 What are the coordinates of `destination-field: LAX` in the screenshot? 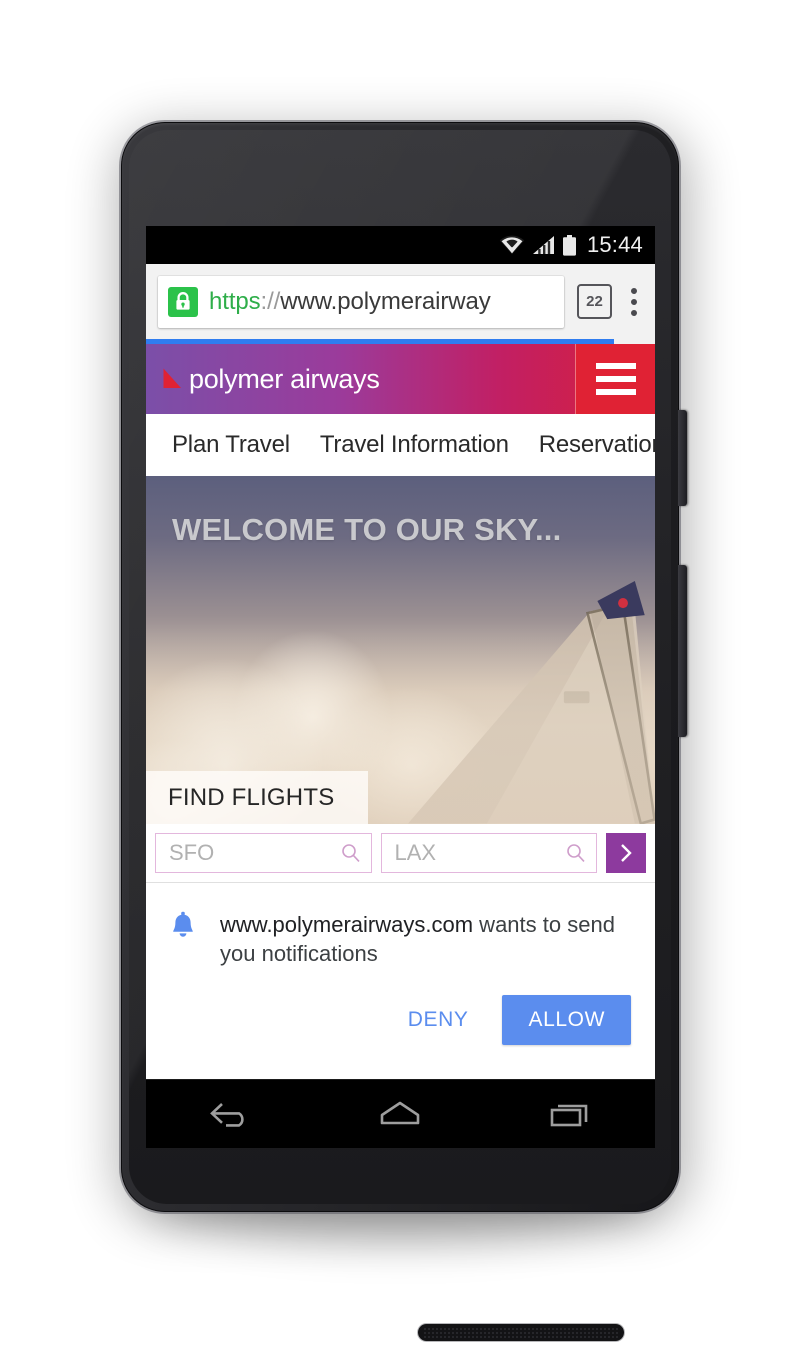 It's located at (488, 853).